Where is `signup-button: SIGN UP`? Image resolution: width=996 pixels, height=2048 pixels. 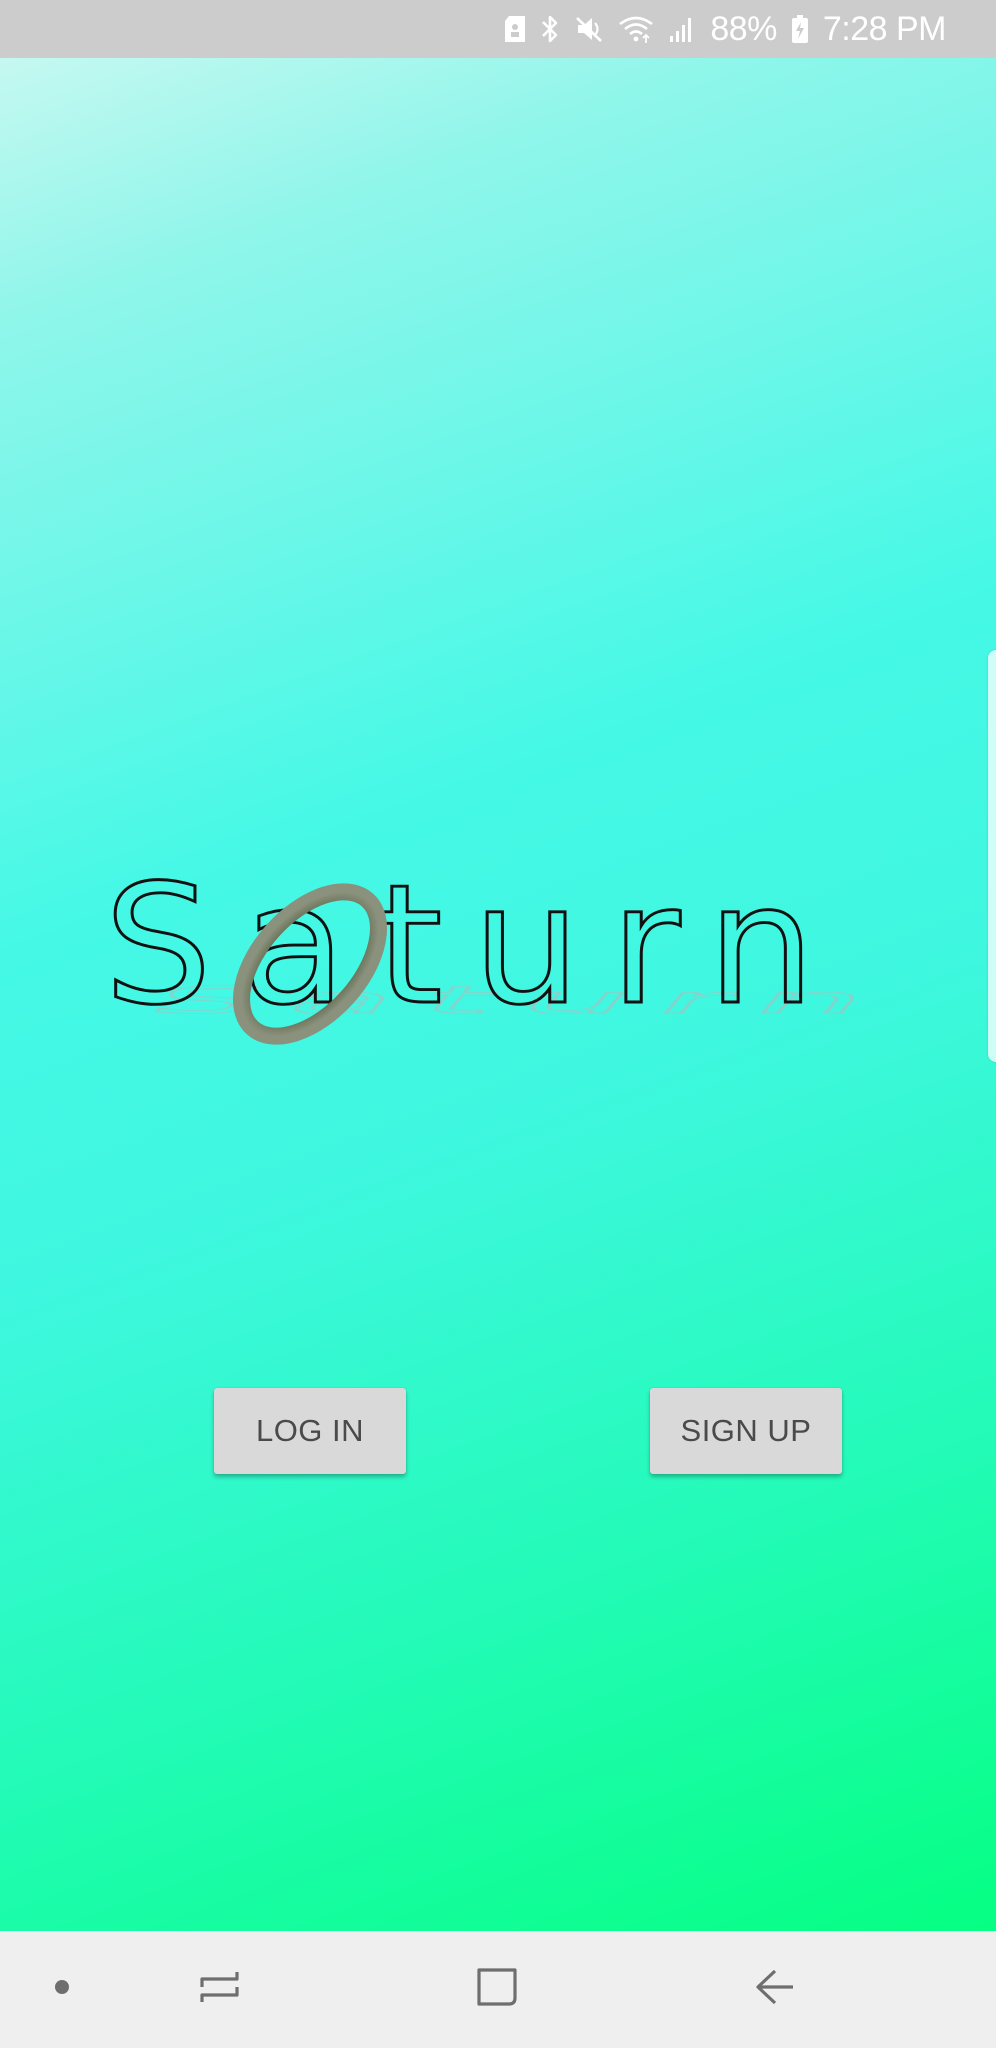
signup-button: SIGN UP is located at coordinates (746, 1431).